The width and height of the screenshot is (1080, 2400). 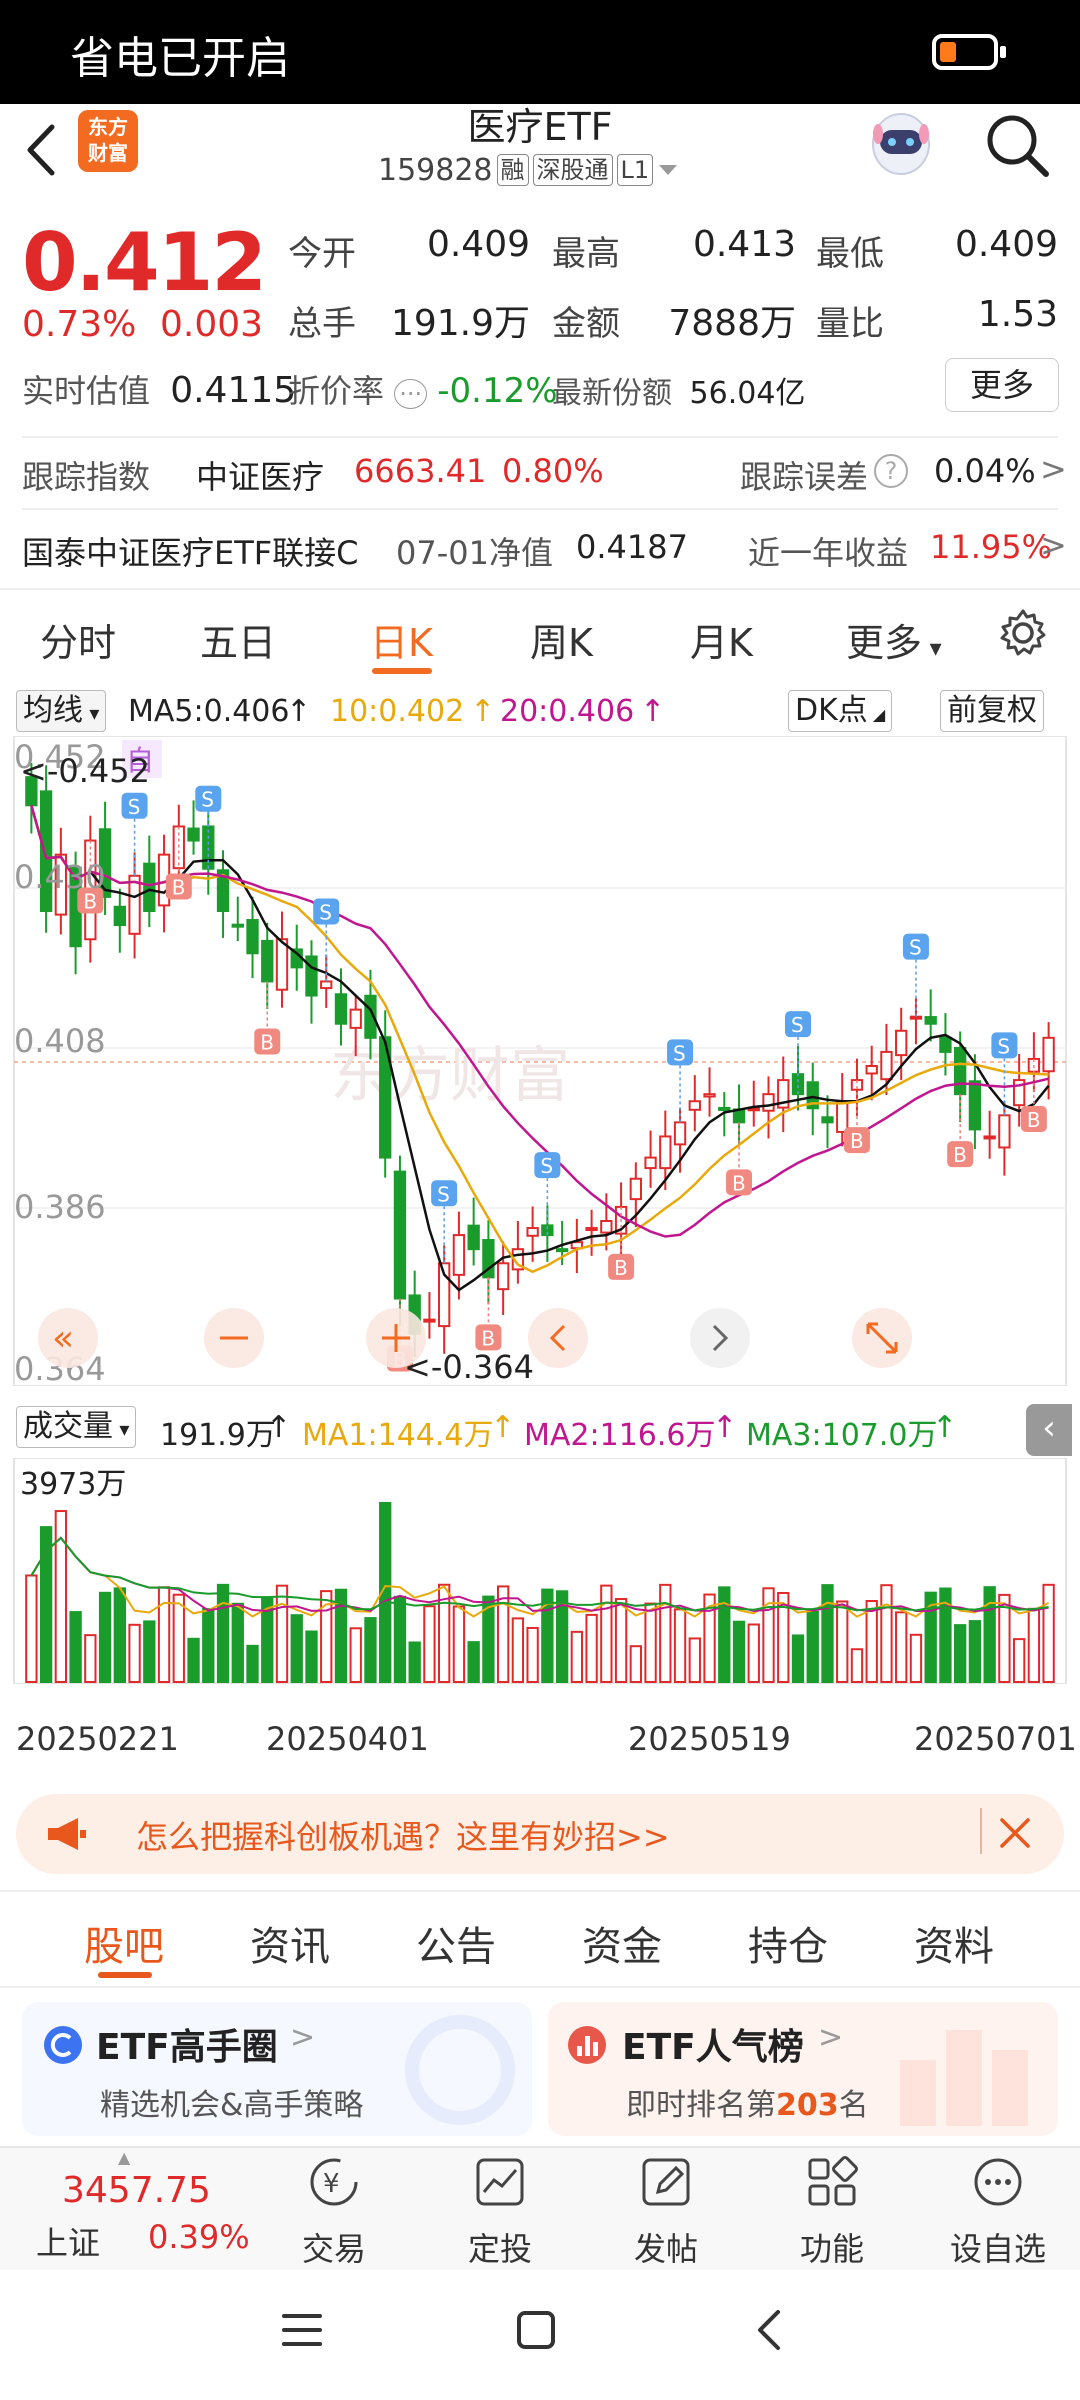 I want to click on ma5-value: MA5:0.406, so click(x=209, y=711).